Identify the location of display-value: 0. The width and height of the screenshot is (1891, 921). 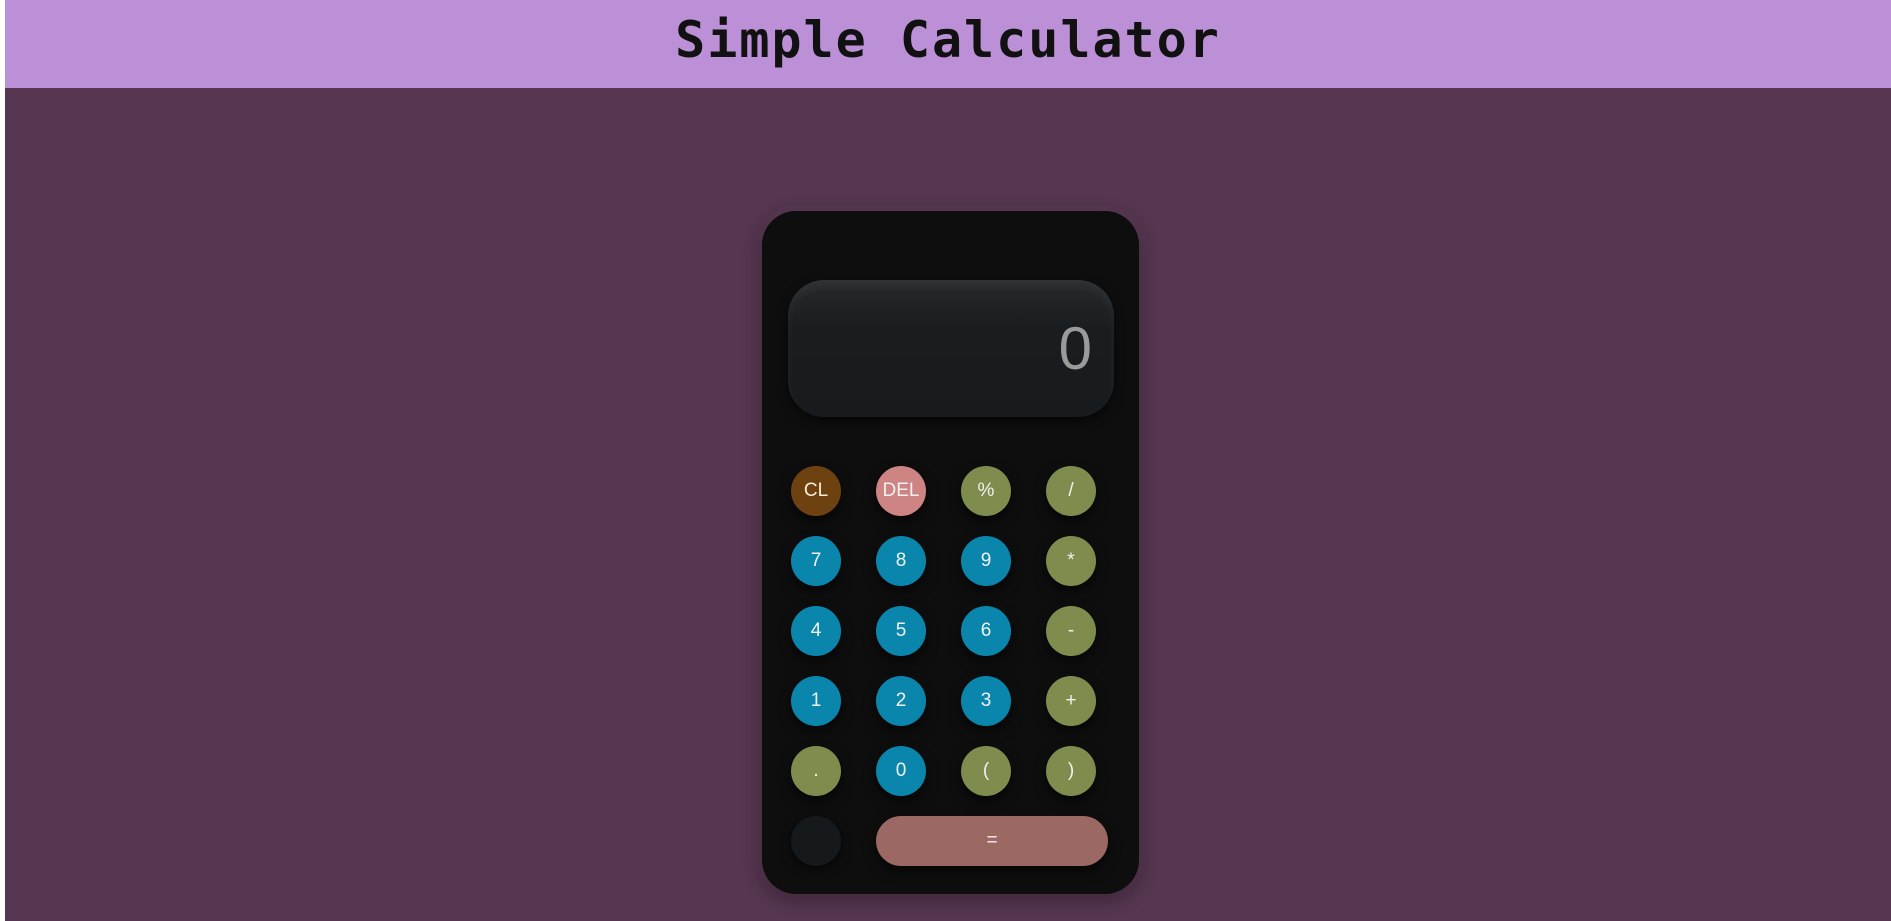
(1075, 348).